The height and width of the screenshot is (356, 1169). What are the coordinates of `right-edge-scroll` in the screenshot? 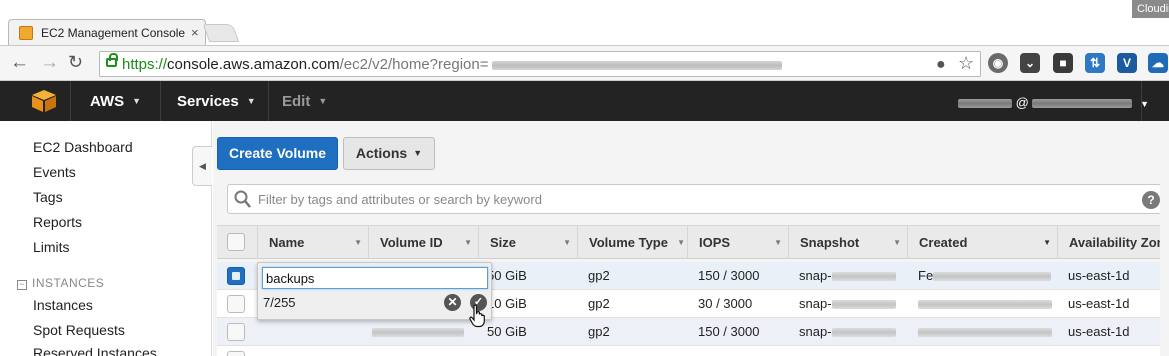 It's located at (1164, 238).